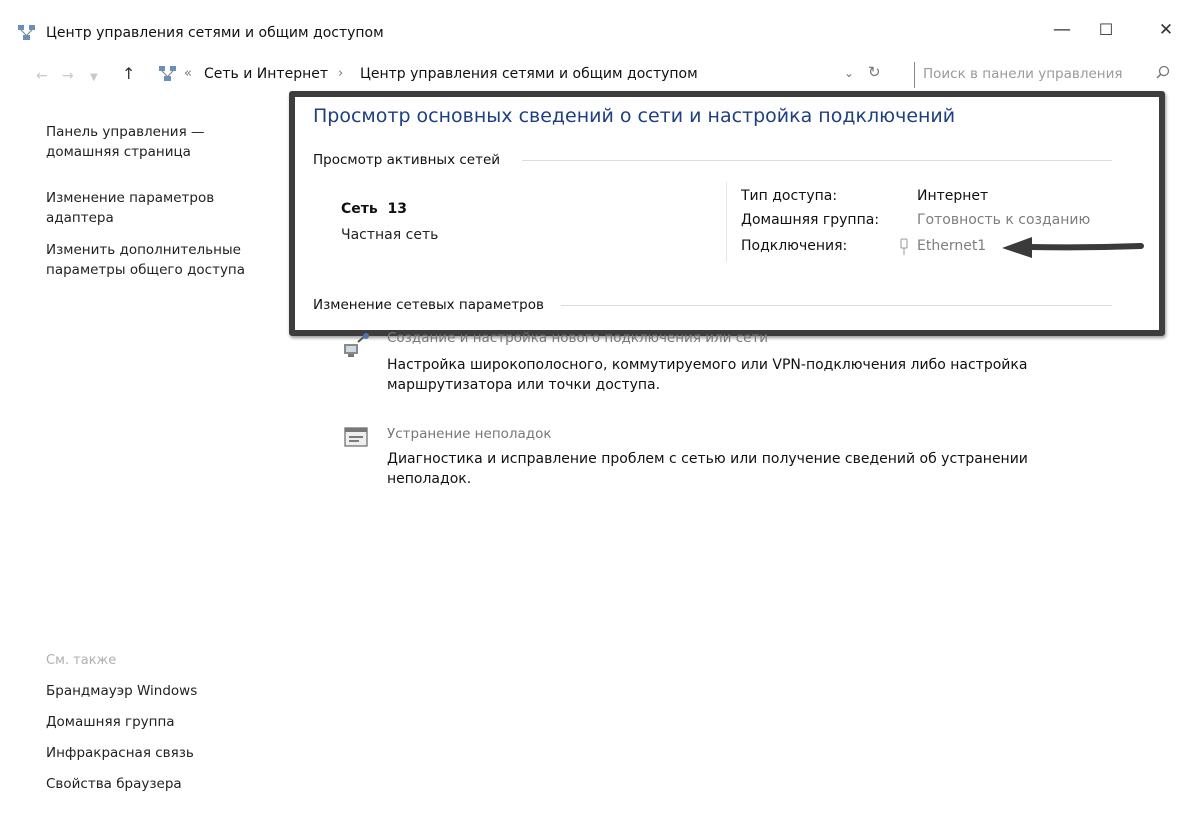  I want to click on forward-arrow-icon: →, so click(68, 76).